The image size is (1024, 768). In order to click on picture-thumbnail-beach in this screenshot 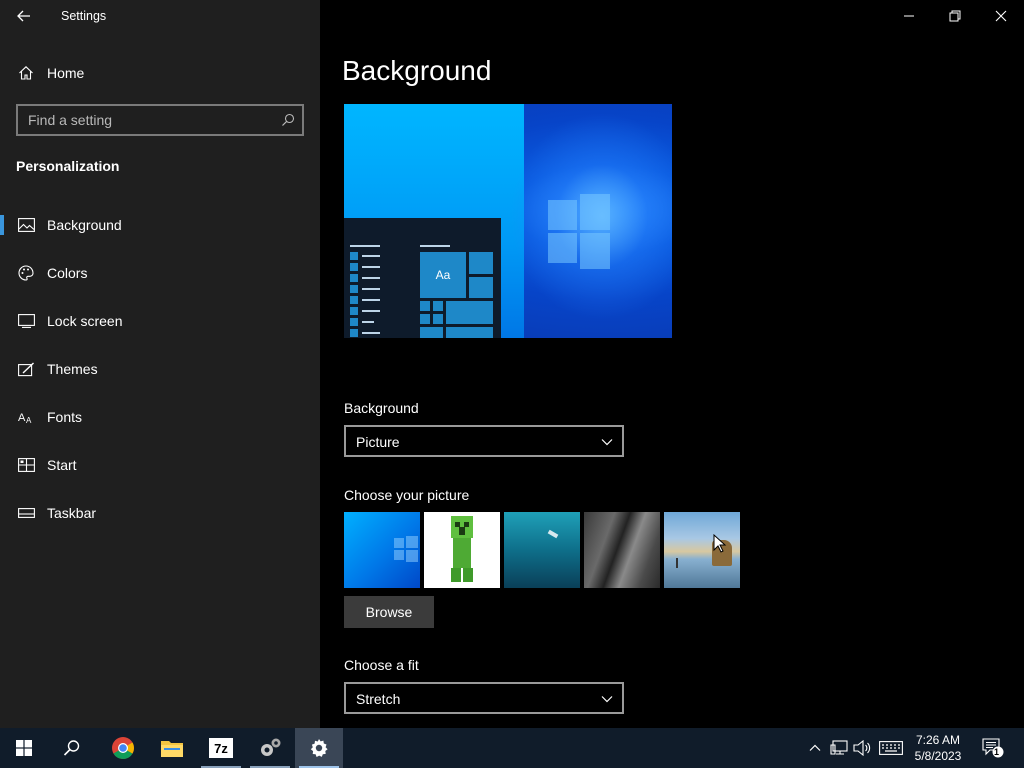, I will do `click(702, 550)`.